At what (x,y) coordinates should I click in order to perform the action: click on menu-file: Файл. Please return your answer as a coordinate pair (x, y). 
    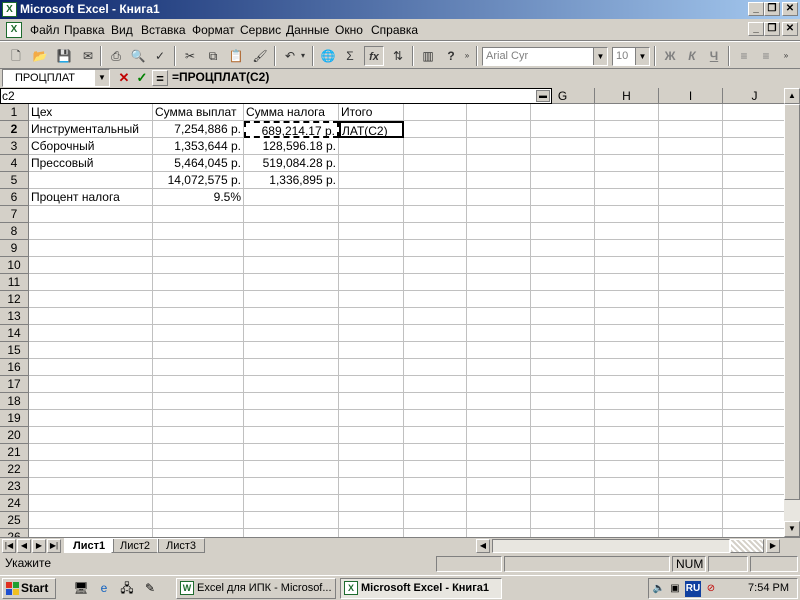
    Looking at the image, I should click on (45, 30).